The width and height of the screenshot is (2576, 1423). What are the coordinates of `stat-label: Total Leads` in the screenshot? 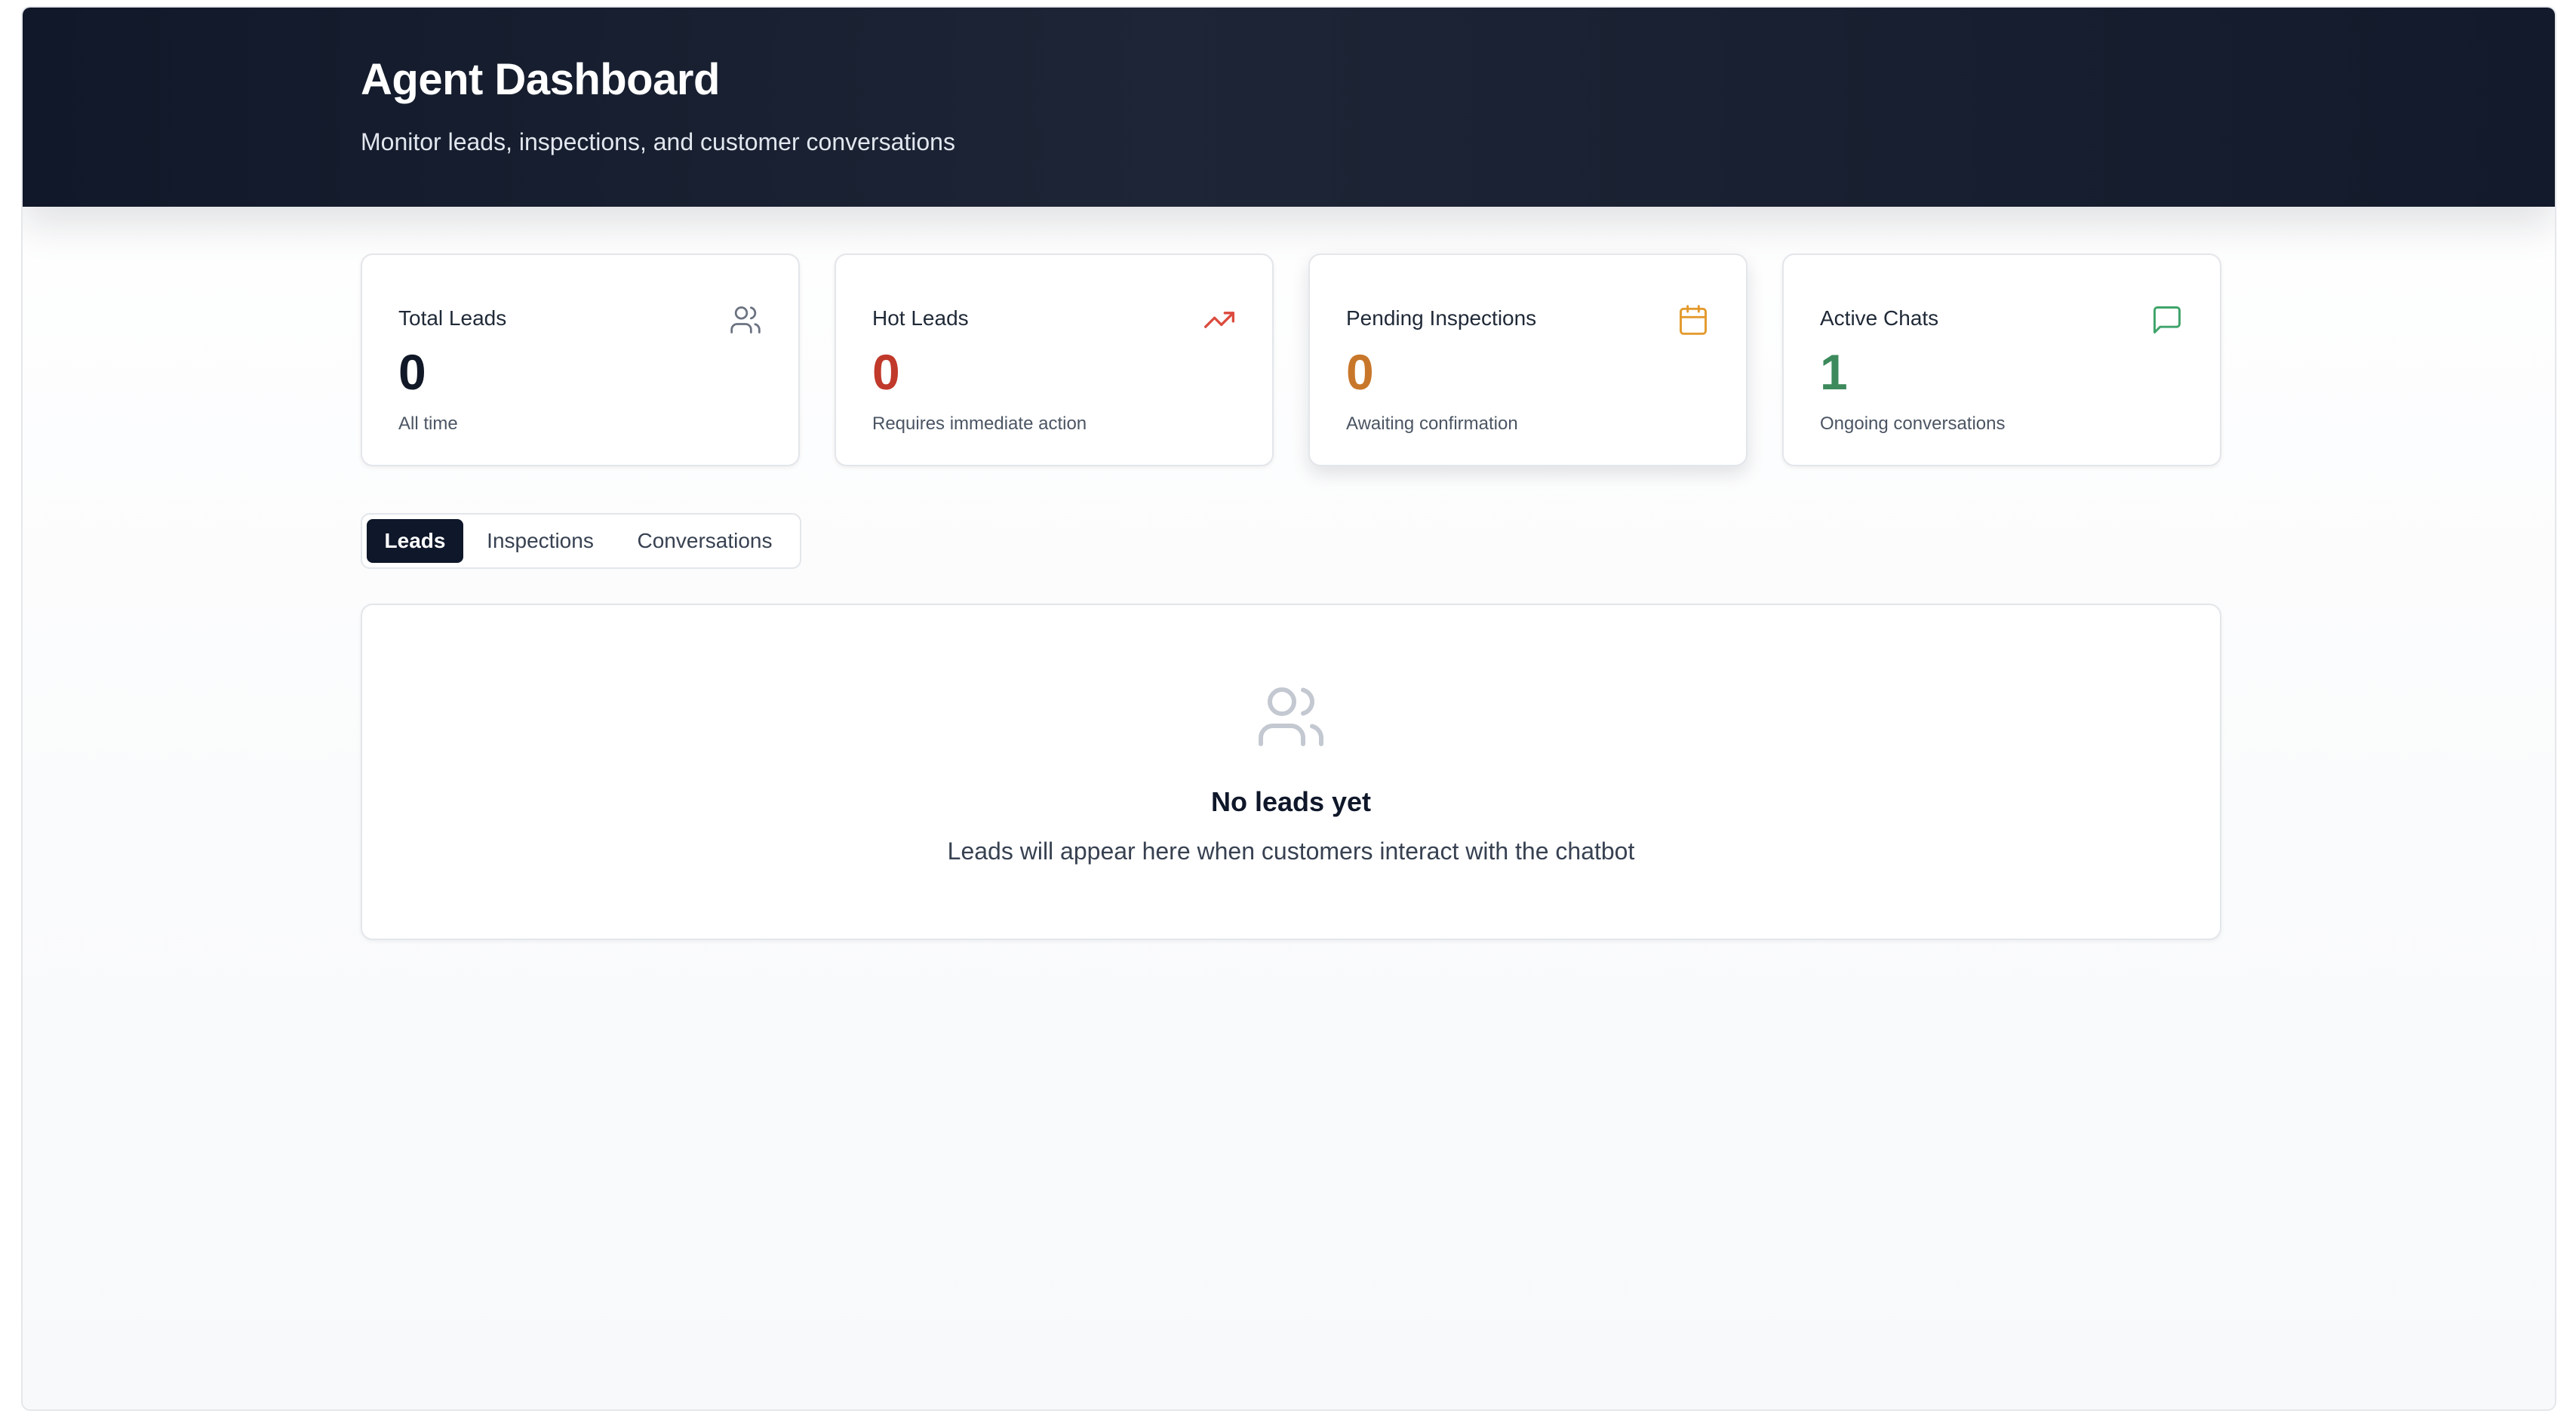 It's located at (452, 318).